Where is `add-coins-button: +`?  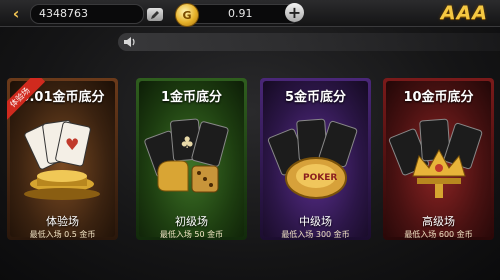
add-coins-button: + is located at coordinates (294, 12).